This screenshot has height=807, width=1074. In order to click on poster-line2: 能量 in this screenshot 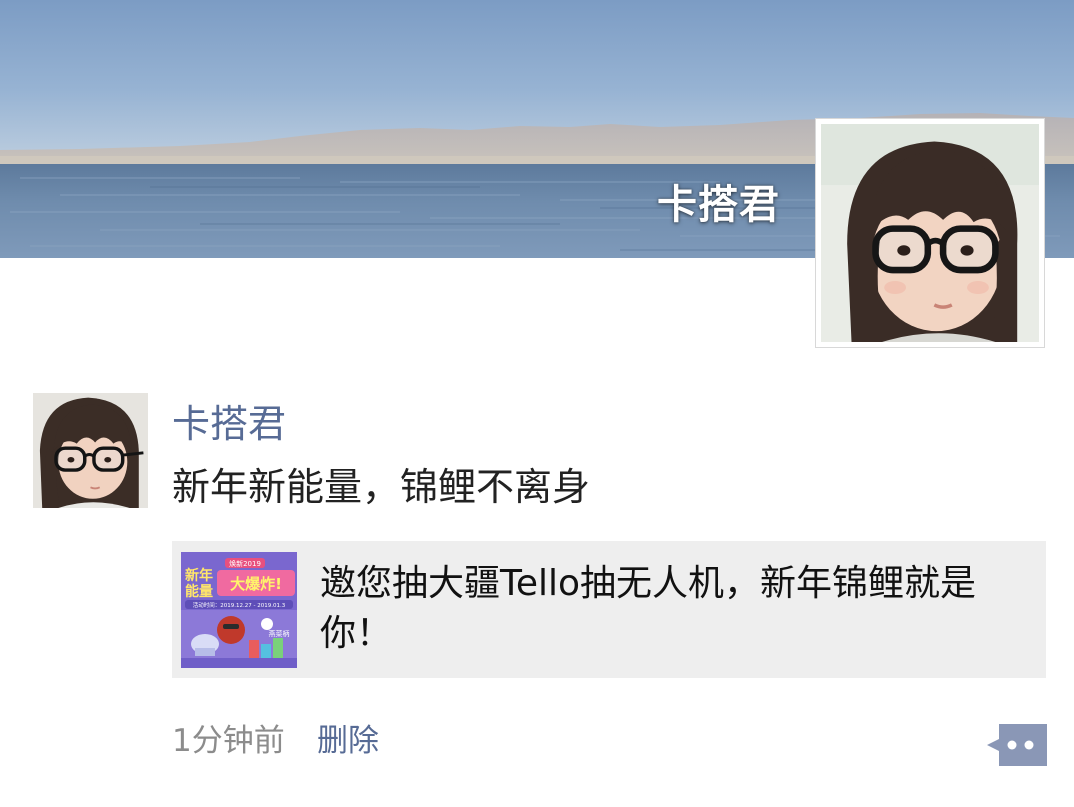, I will do `click(199, 591)`.